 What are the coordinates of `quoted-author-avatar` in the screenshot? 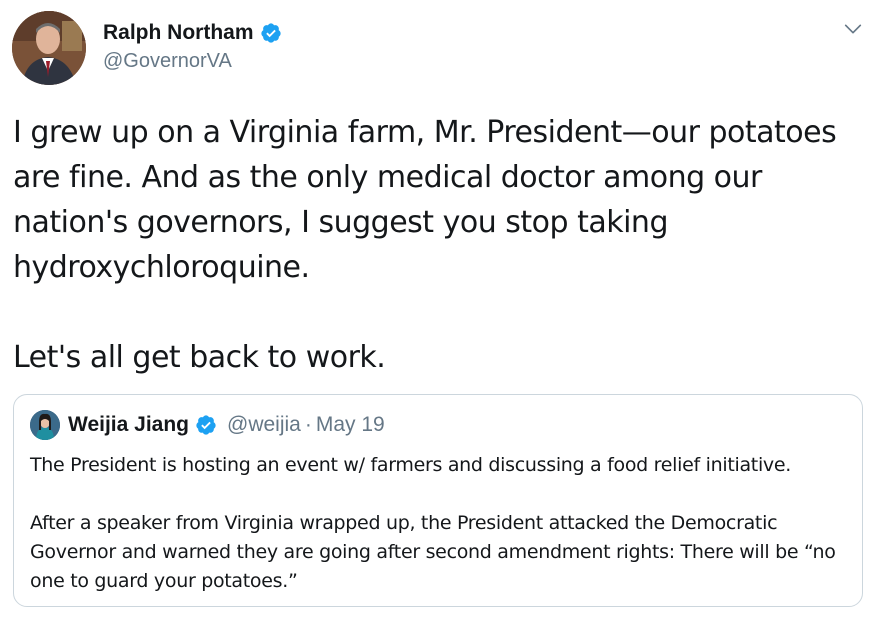 It's located at (45, 425).